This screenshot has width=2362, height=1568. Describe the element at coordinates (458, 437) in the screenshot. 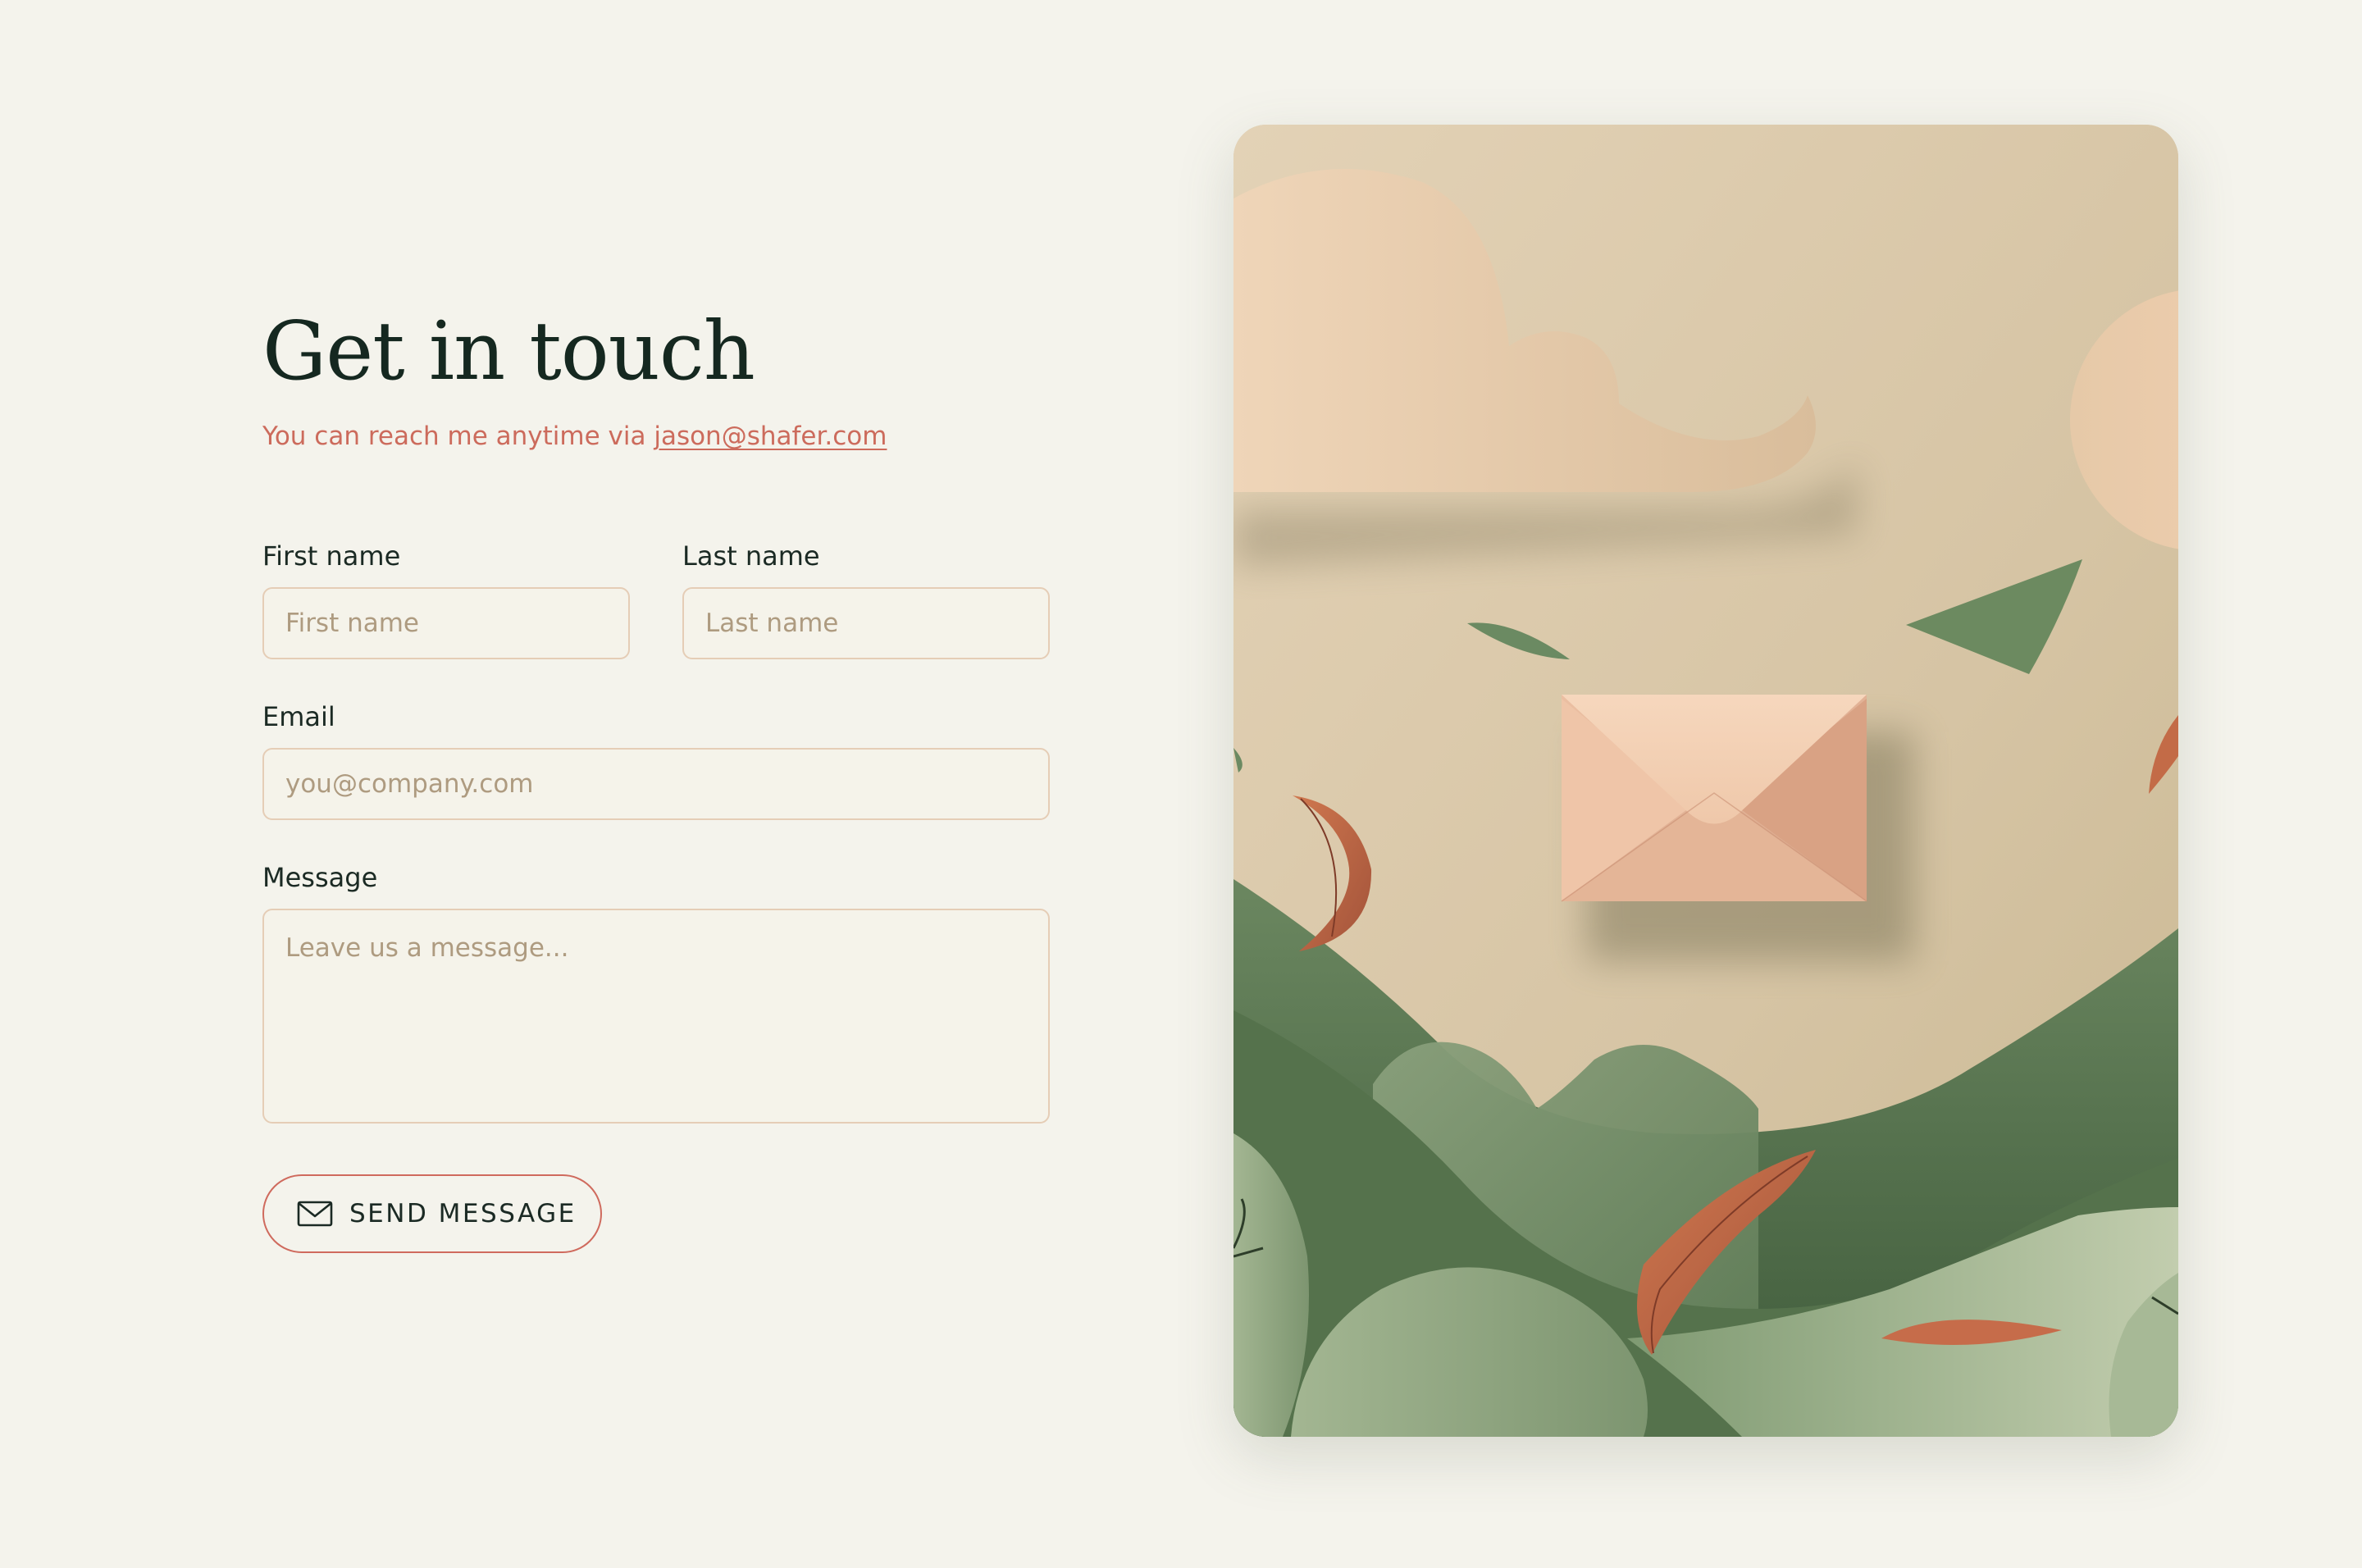

I see `subtitle-text: You can reach me anytime via` at that location.